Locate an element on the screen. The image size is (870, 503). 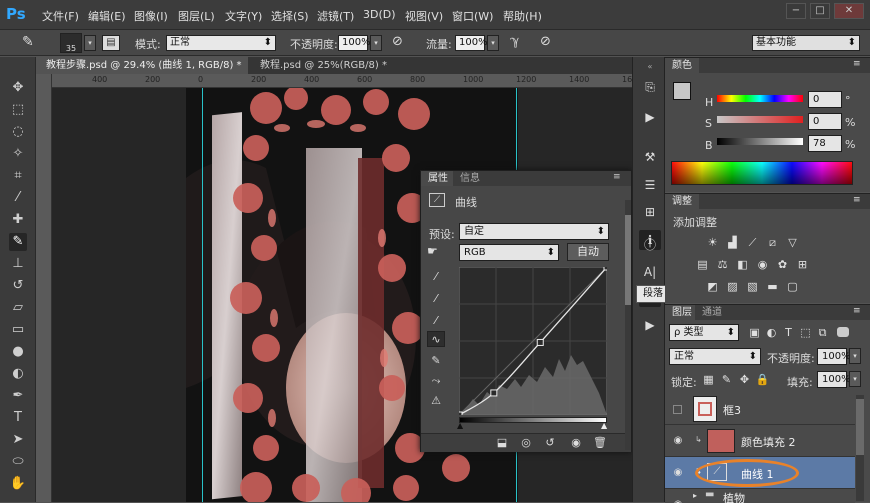
layers-scrollbar is located at coordinates (860, 448).